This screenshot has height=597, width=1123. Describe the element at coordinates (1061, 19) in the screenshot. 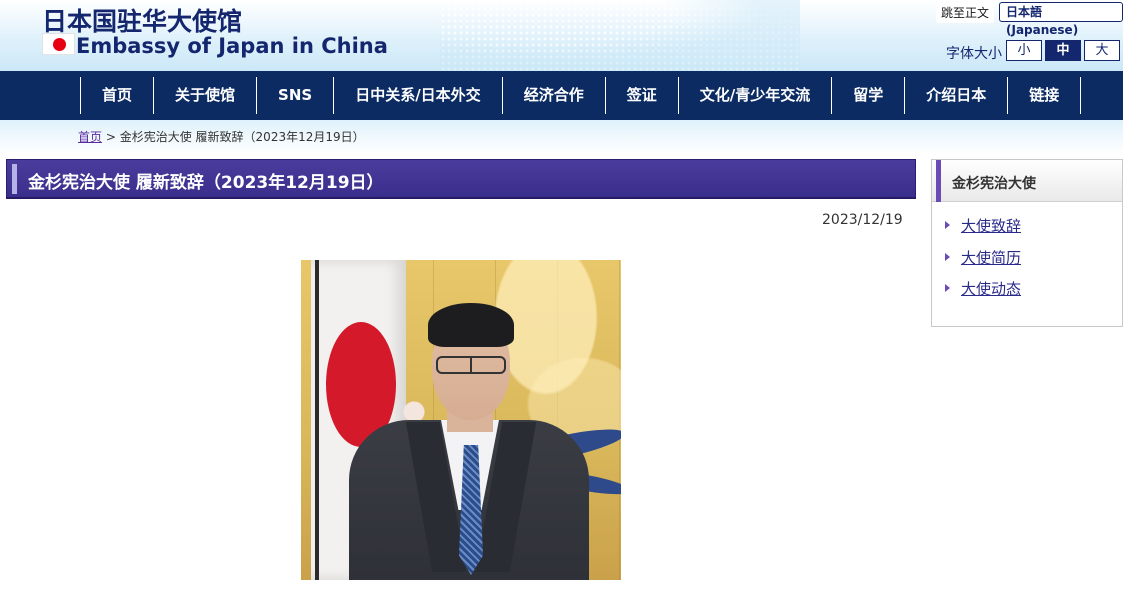

I see `japanese-language-button: 日本語 (Japanese)` at that location.